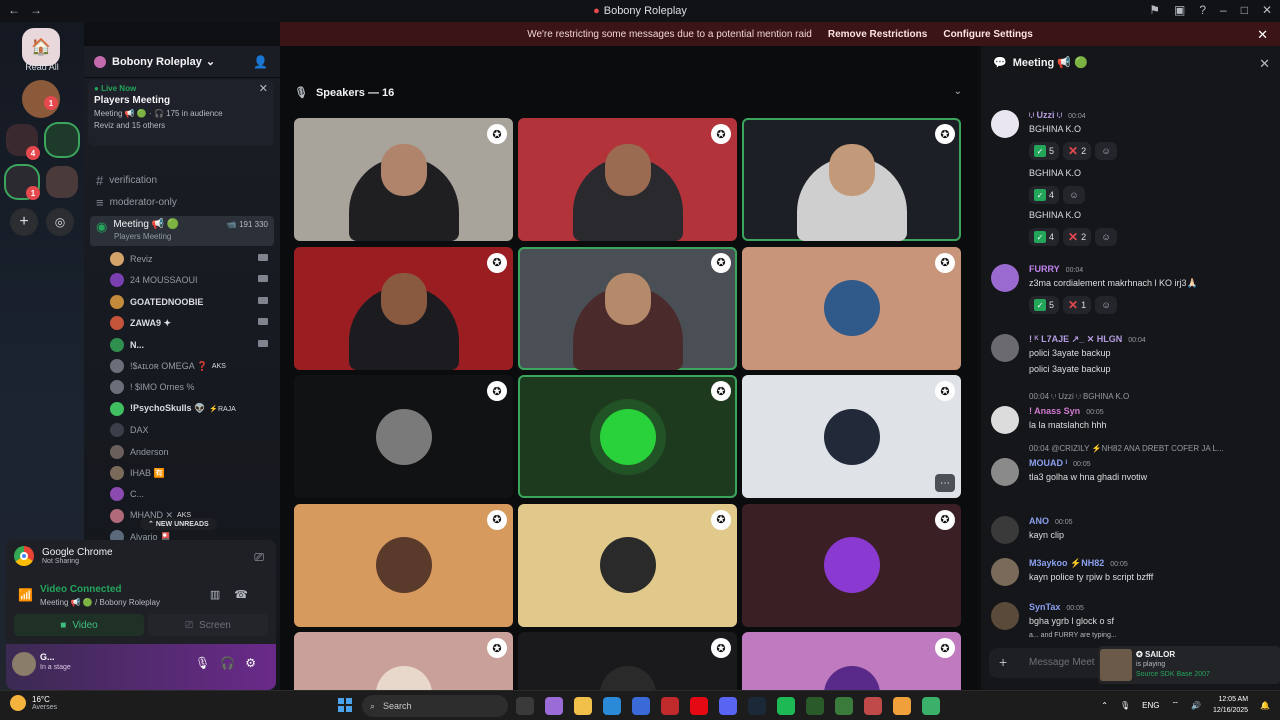 This screenshot has width=1280, height=720. What do you see at coordinates (189, 259) in the screenshot?
I see `voice-member: Reviz` at bounding box center [189, 259].